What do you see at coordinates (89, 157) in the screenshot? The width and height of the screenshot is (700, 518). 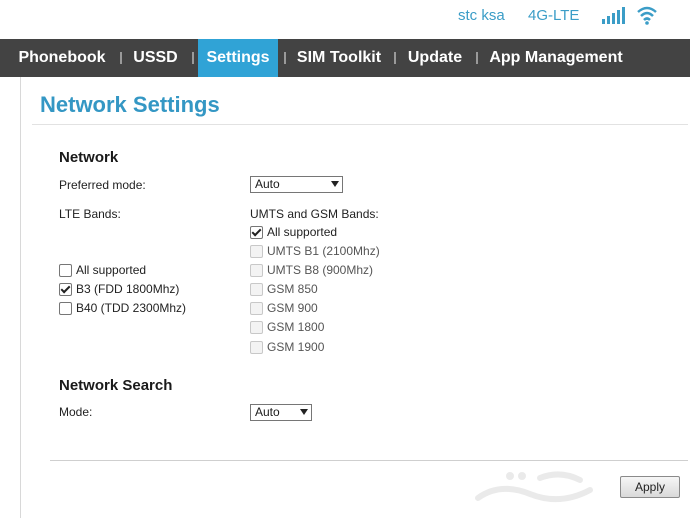 I see `network-section-title: Network` at bounding box center [89, 157].